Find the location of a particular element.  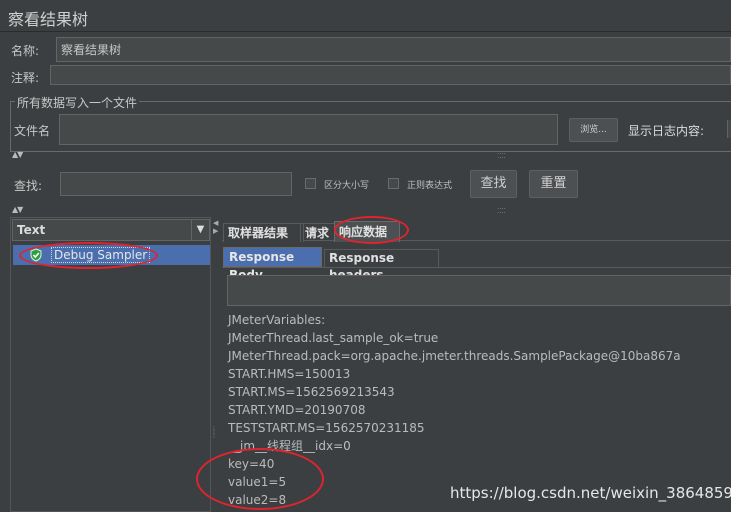

name-label: 名称: is located at coordinates (25, 51).